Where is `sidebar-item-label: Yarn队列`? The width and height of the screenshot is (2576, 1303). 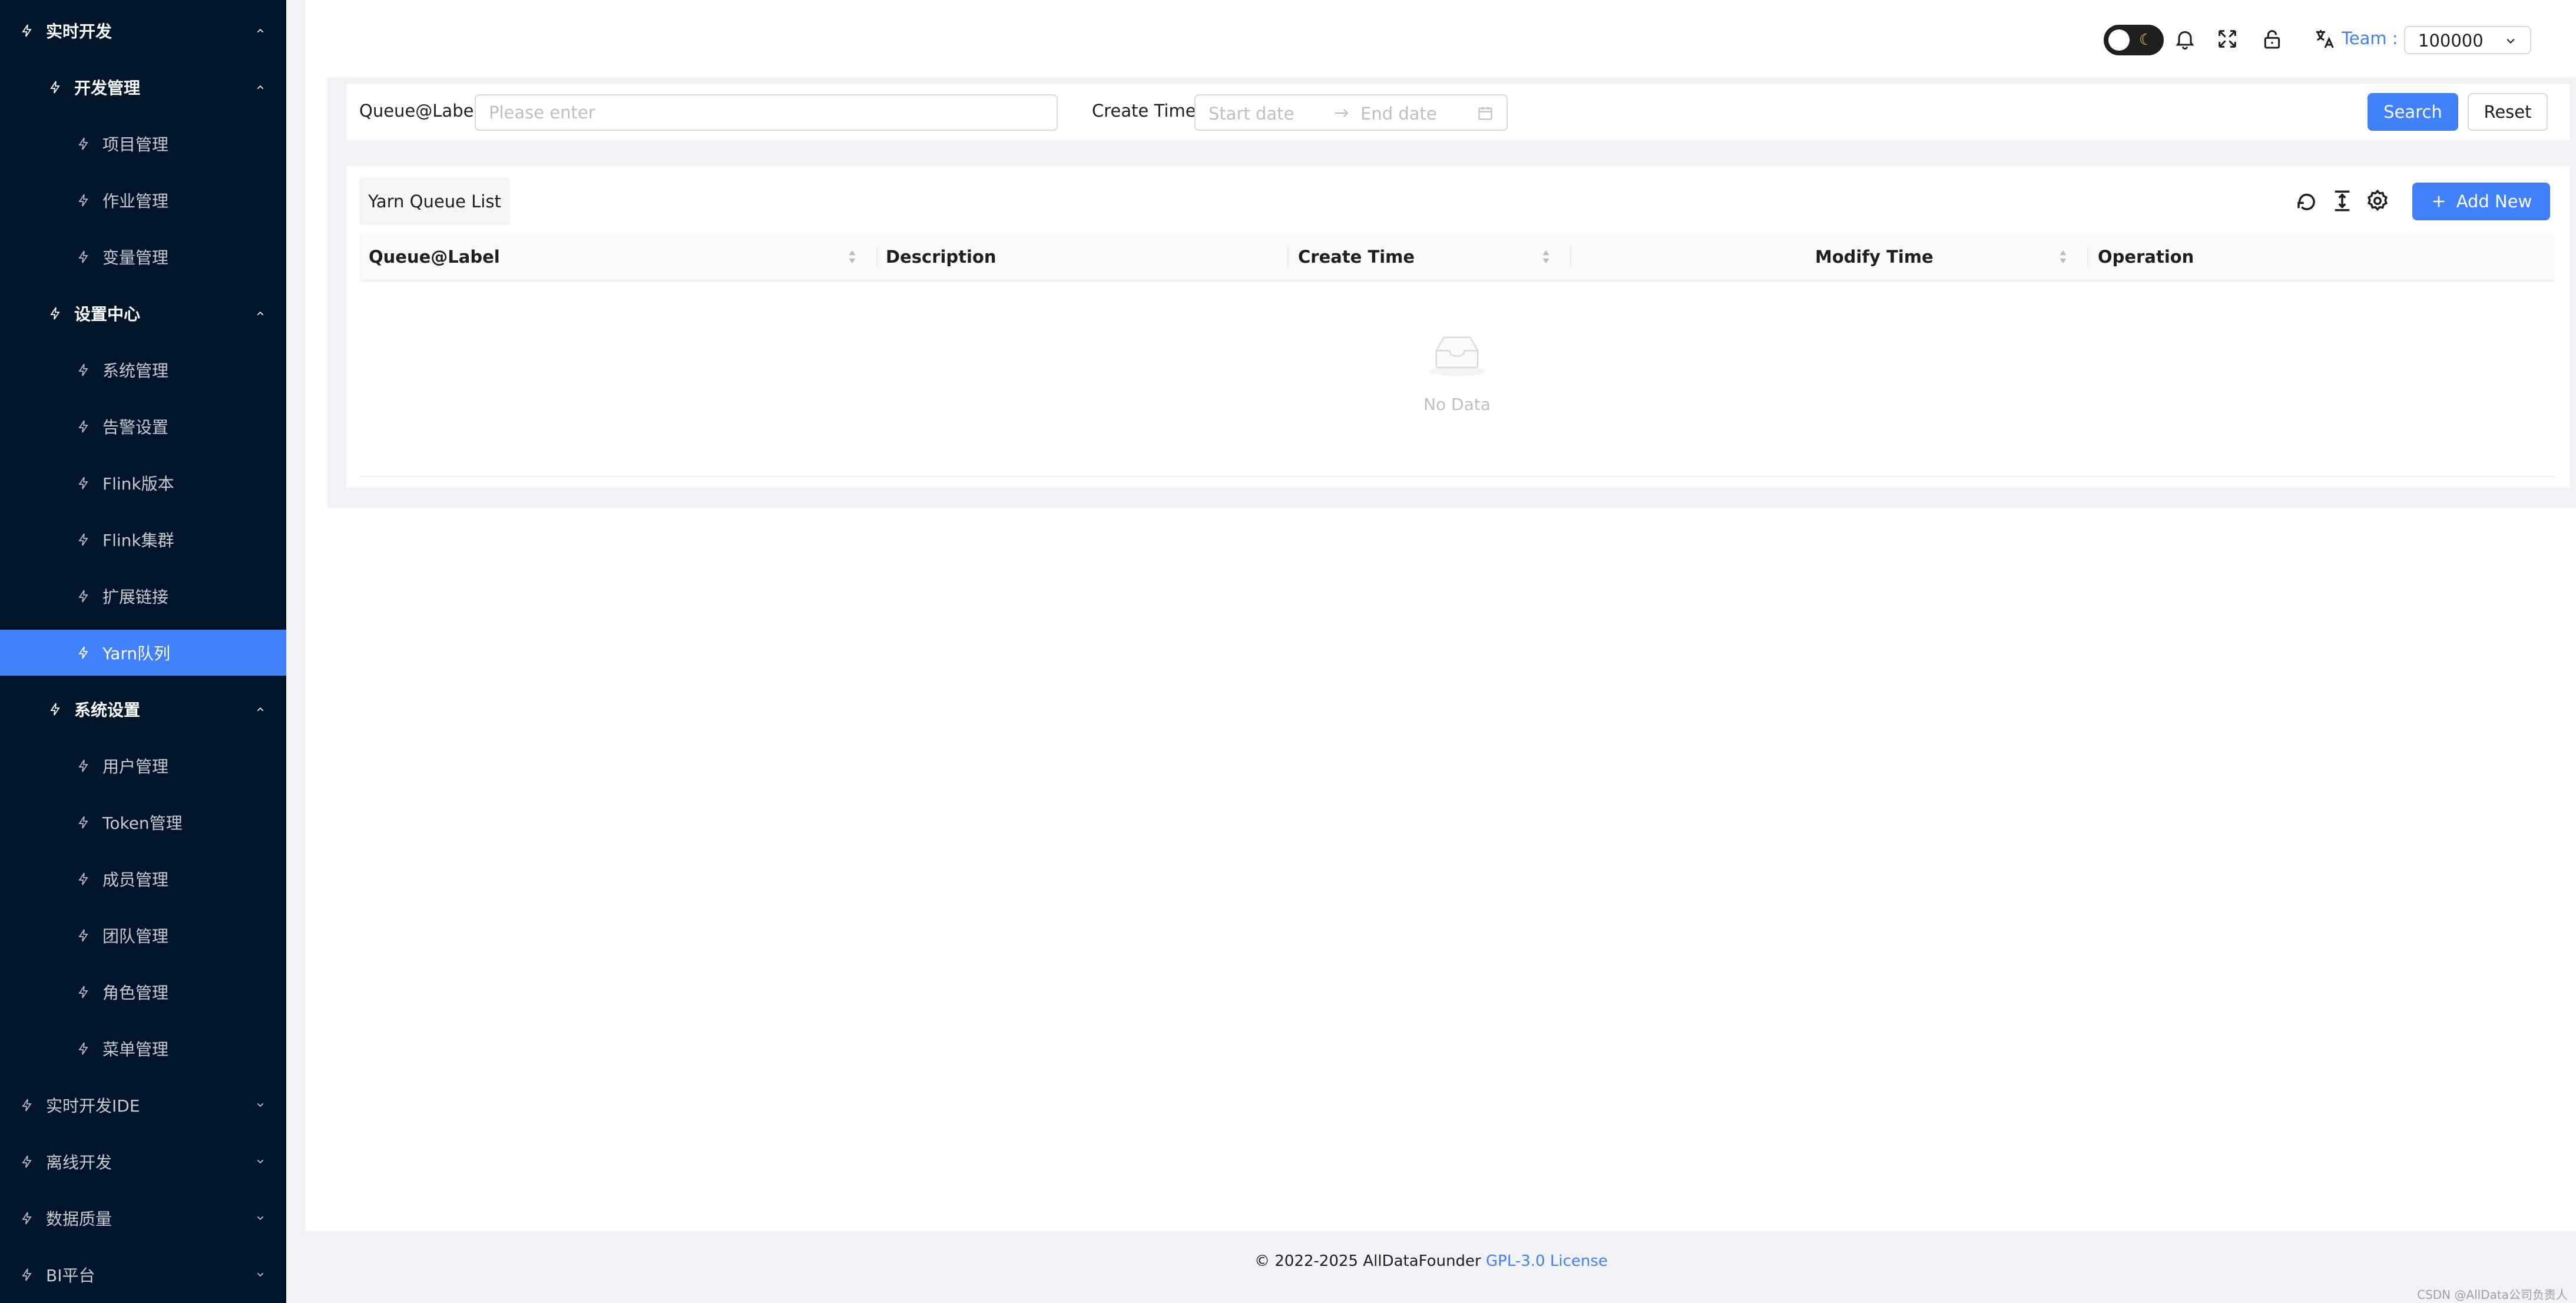
sidebar-item-label: Yarn队列 is located at coordinates (136, 653).